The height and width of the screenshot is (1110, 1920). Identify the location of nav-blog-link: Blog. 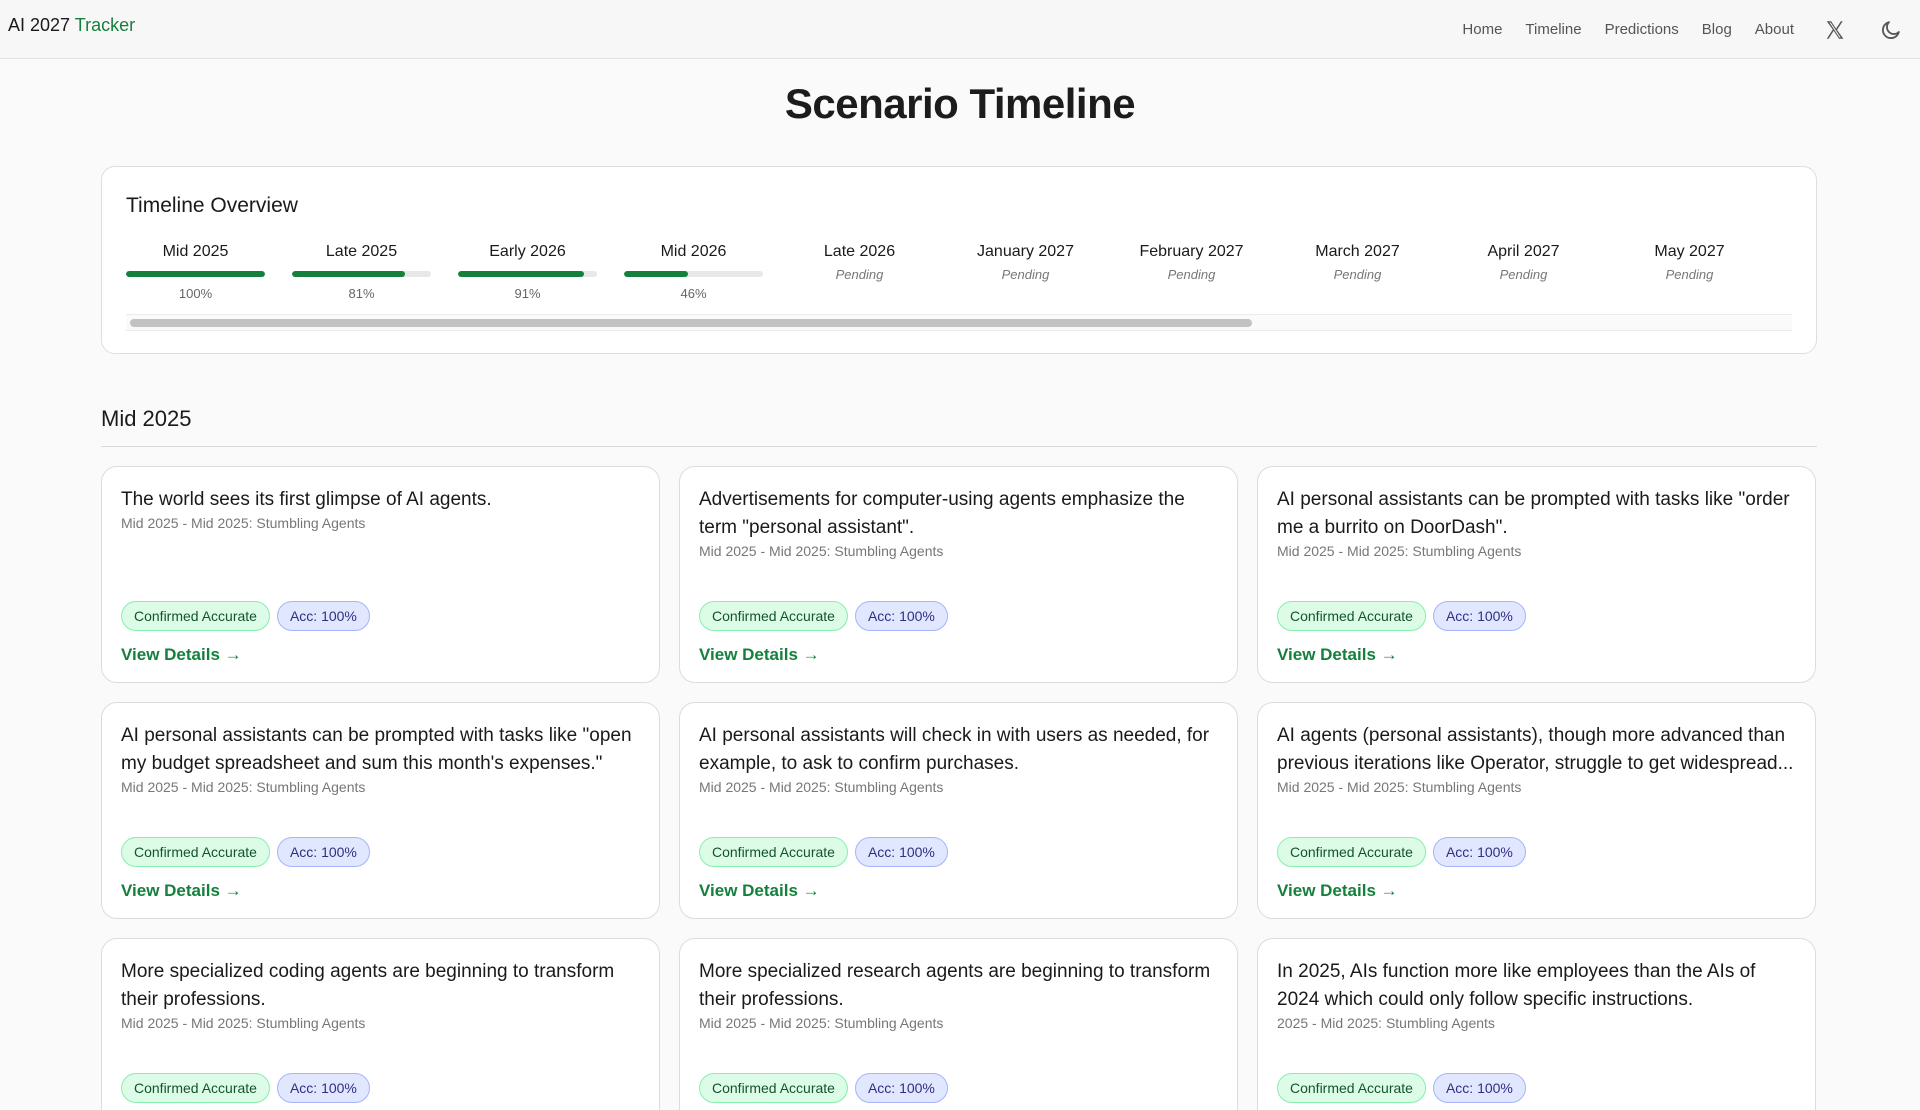
(1717, 29).